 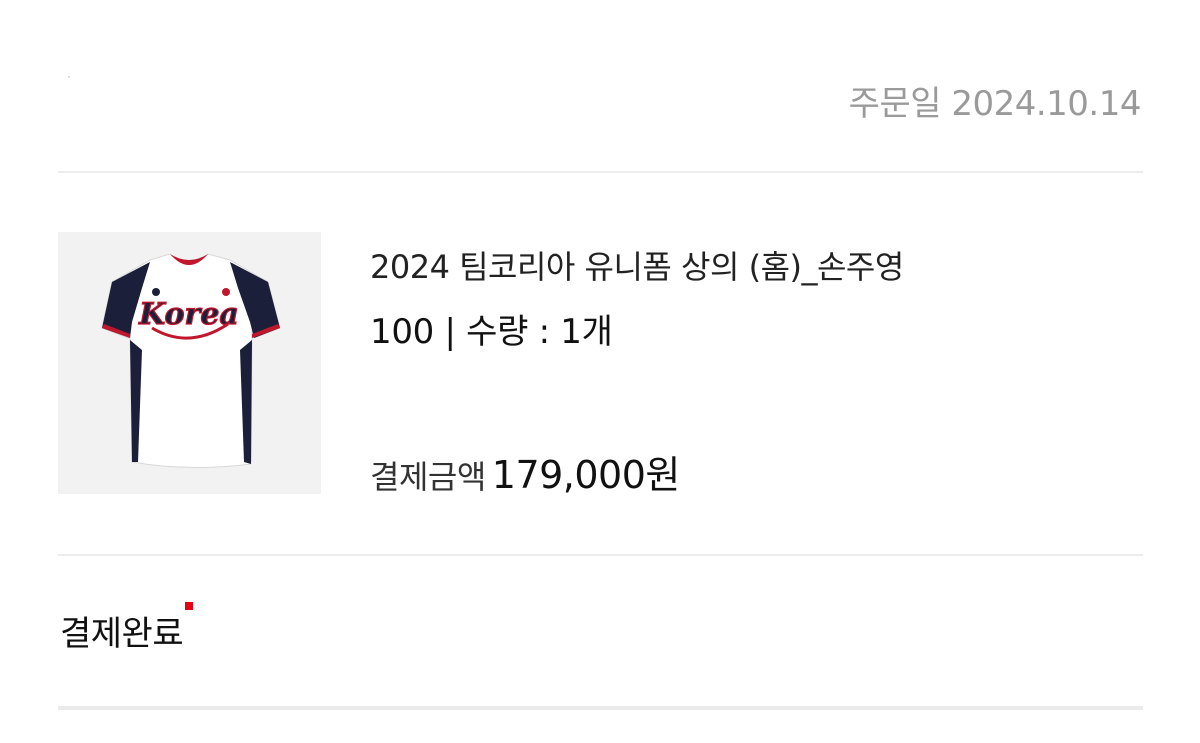 I want to click on jersey-image: Korea, so click(x=189, y=363).